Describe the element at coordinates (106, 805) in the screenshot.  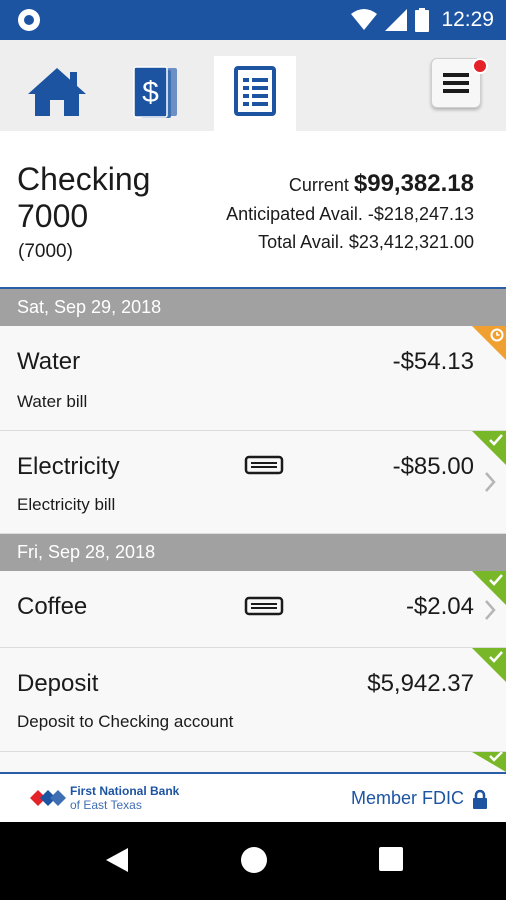
I see `bank-name-line2: of East Texas` at that location.